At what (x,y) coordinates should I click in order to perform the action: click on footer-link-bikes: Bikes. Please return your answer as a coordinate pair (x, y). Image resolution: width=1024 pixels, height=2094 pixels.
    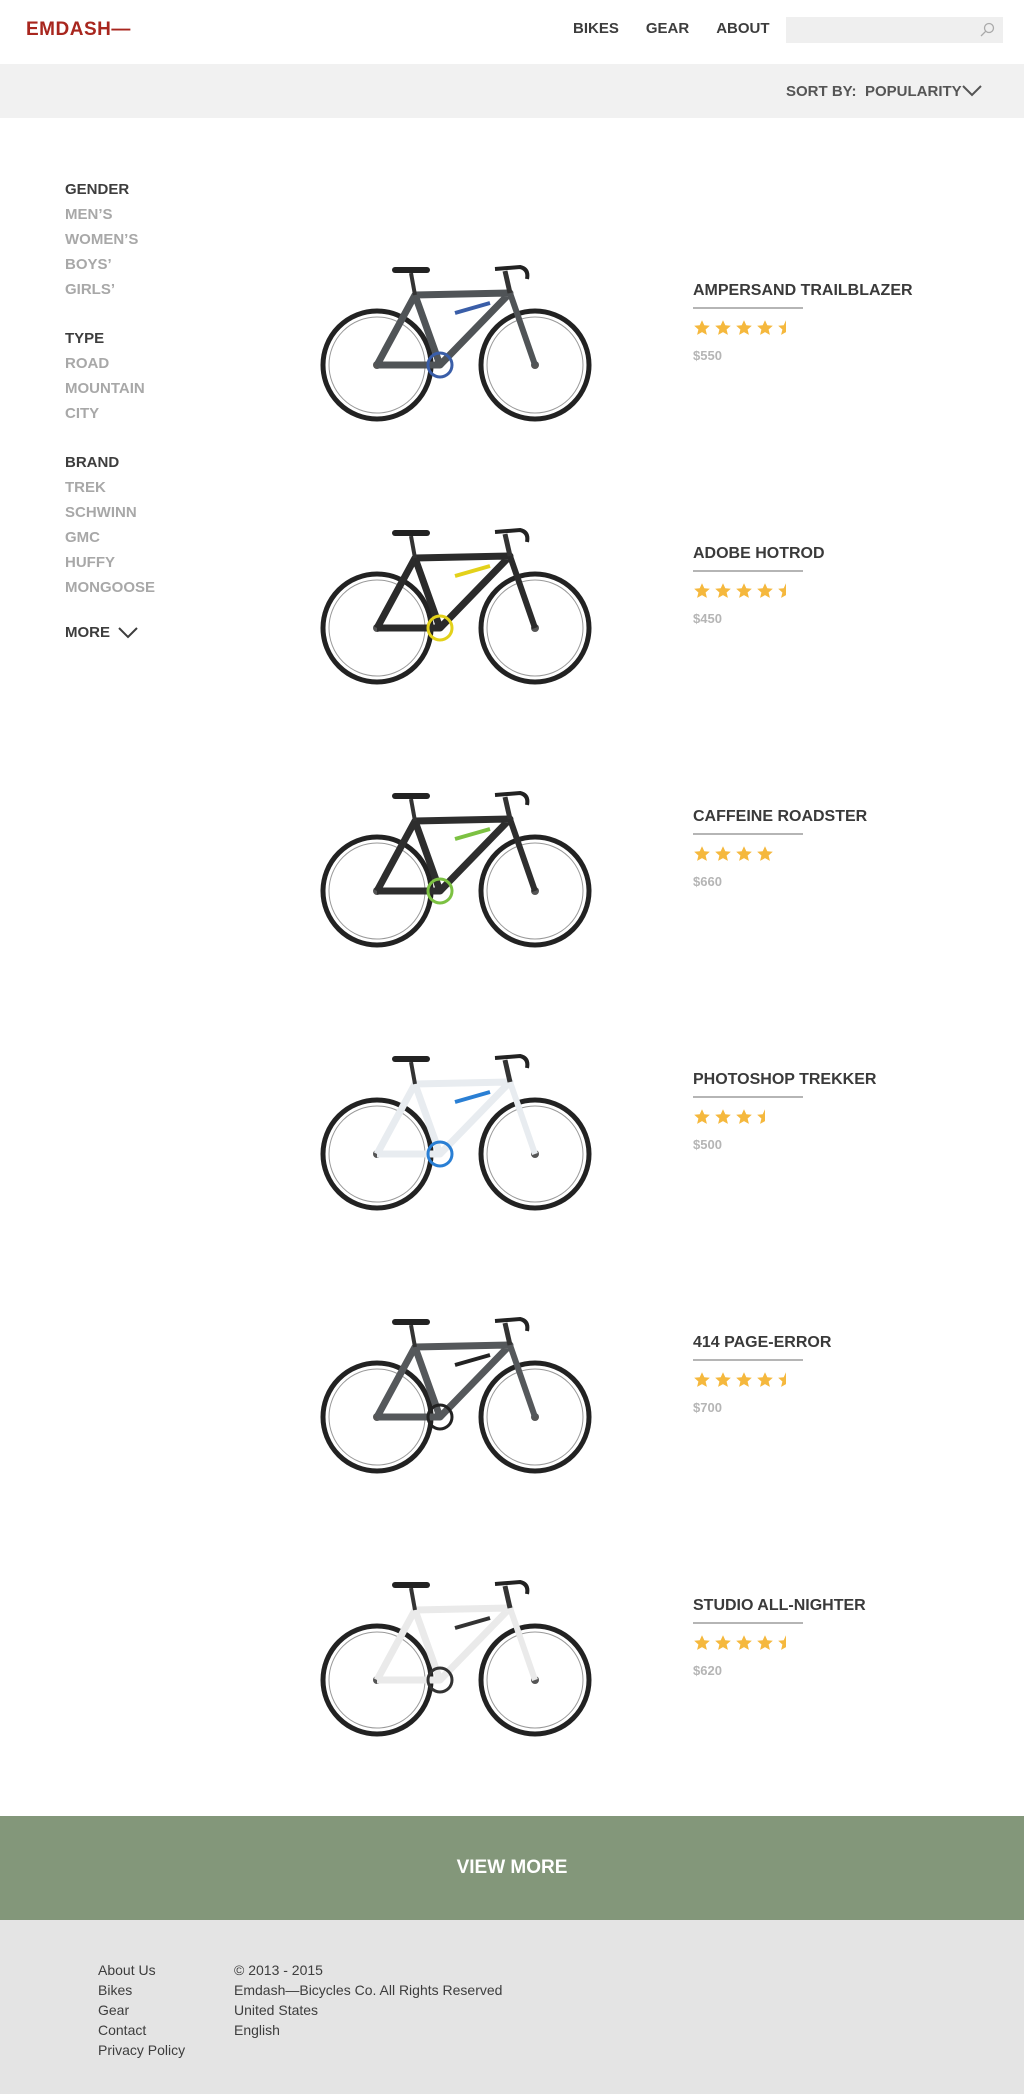
    Looking at the image, I should click on (141, 1990).